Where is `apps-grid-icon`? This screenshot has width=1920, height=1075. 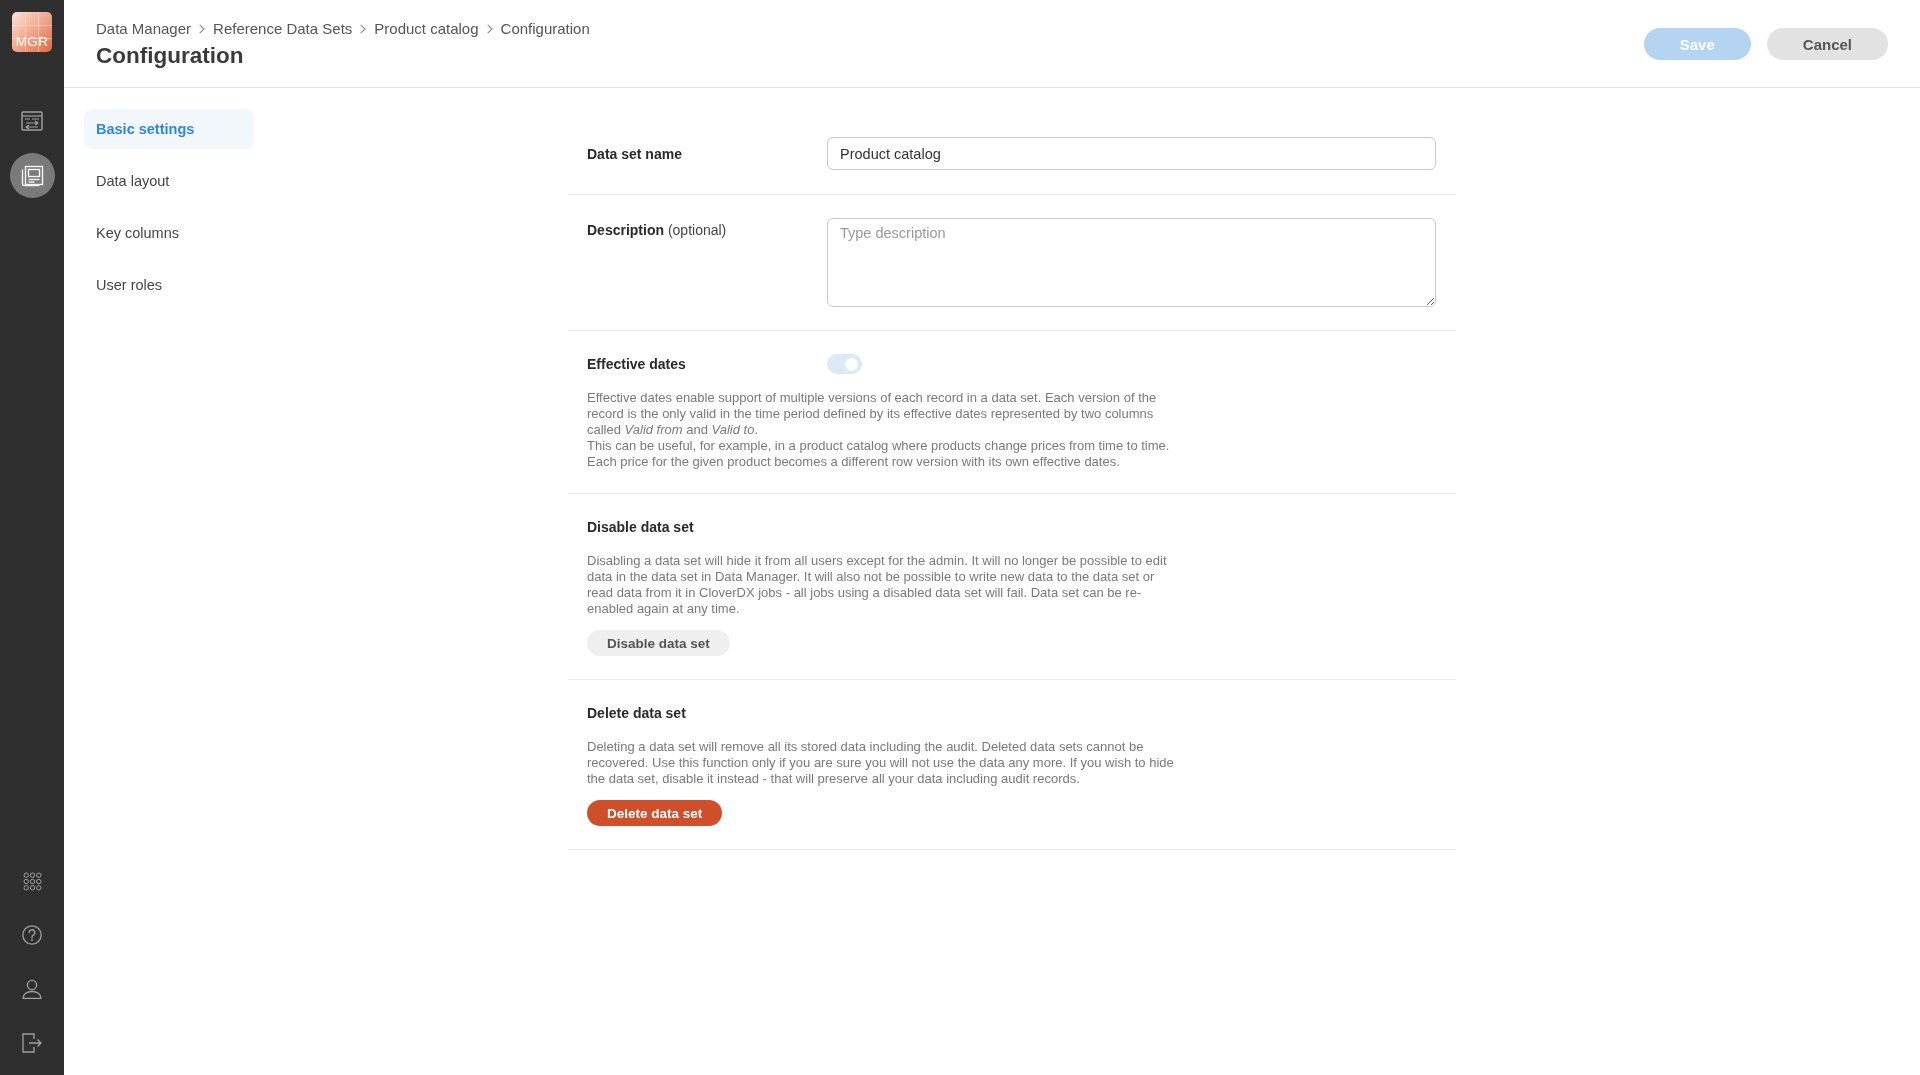 apps-grid-icon is located at coordinates (32, 881).